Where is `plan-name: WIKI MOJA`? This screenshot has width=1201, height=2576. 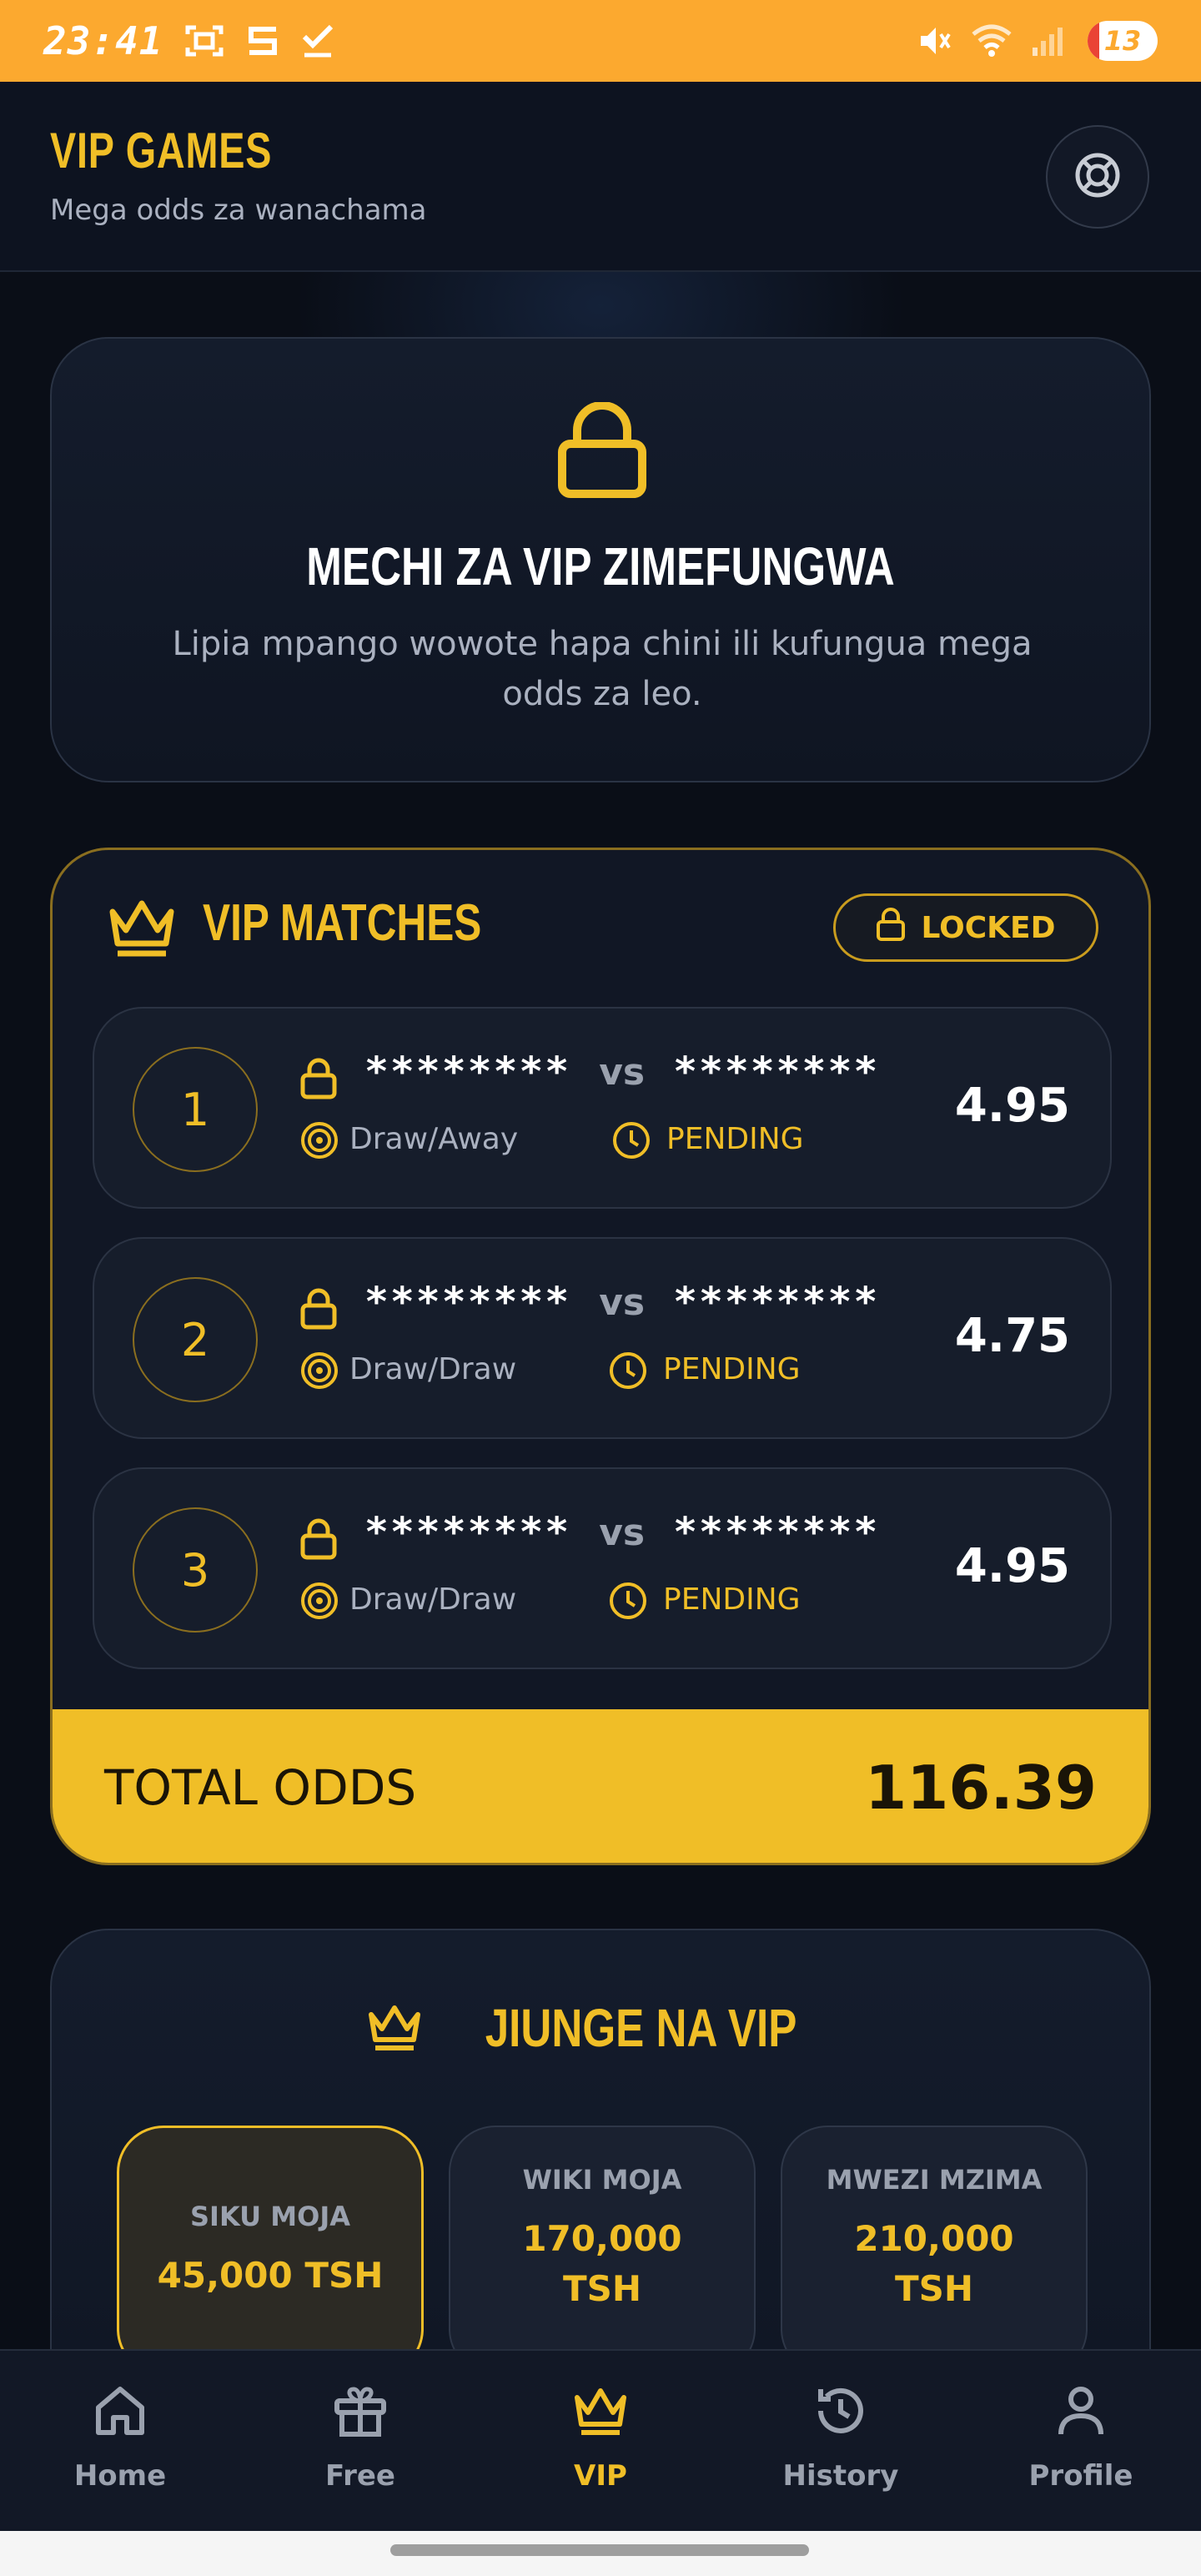
plan-name: WIKI MOJA is located at coordinates (602, 2180).